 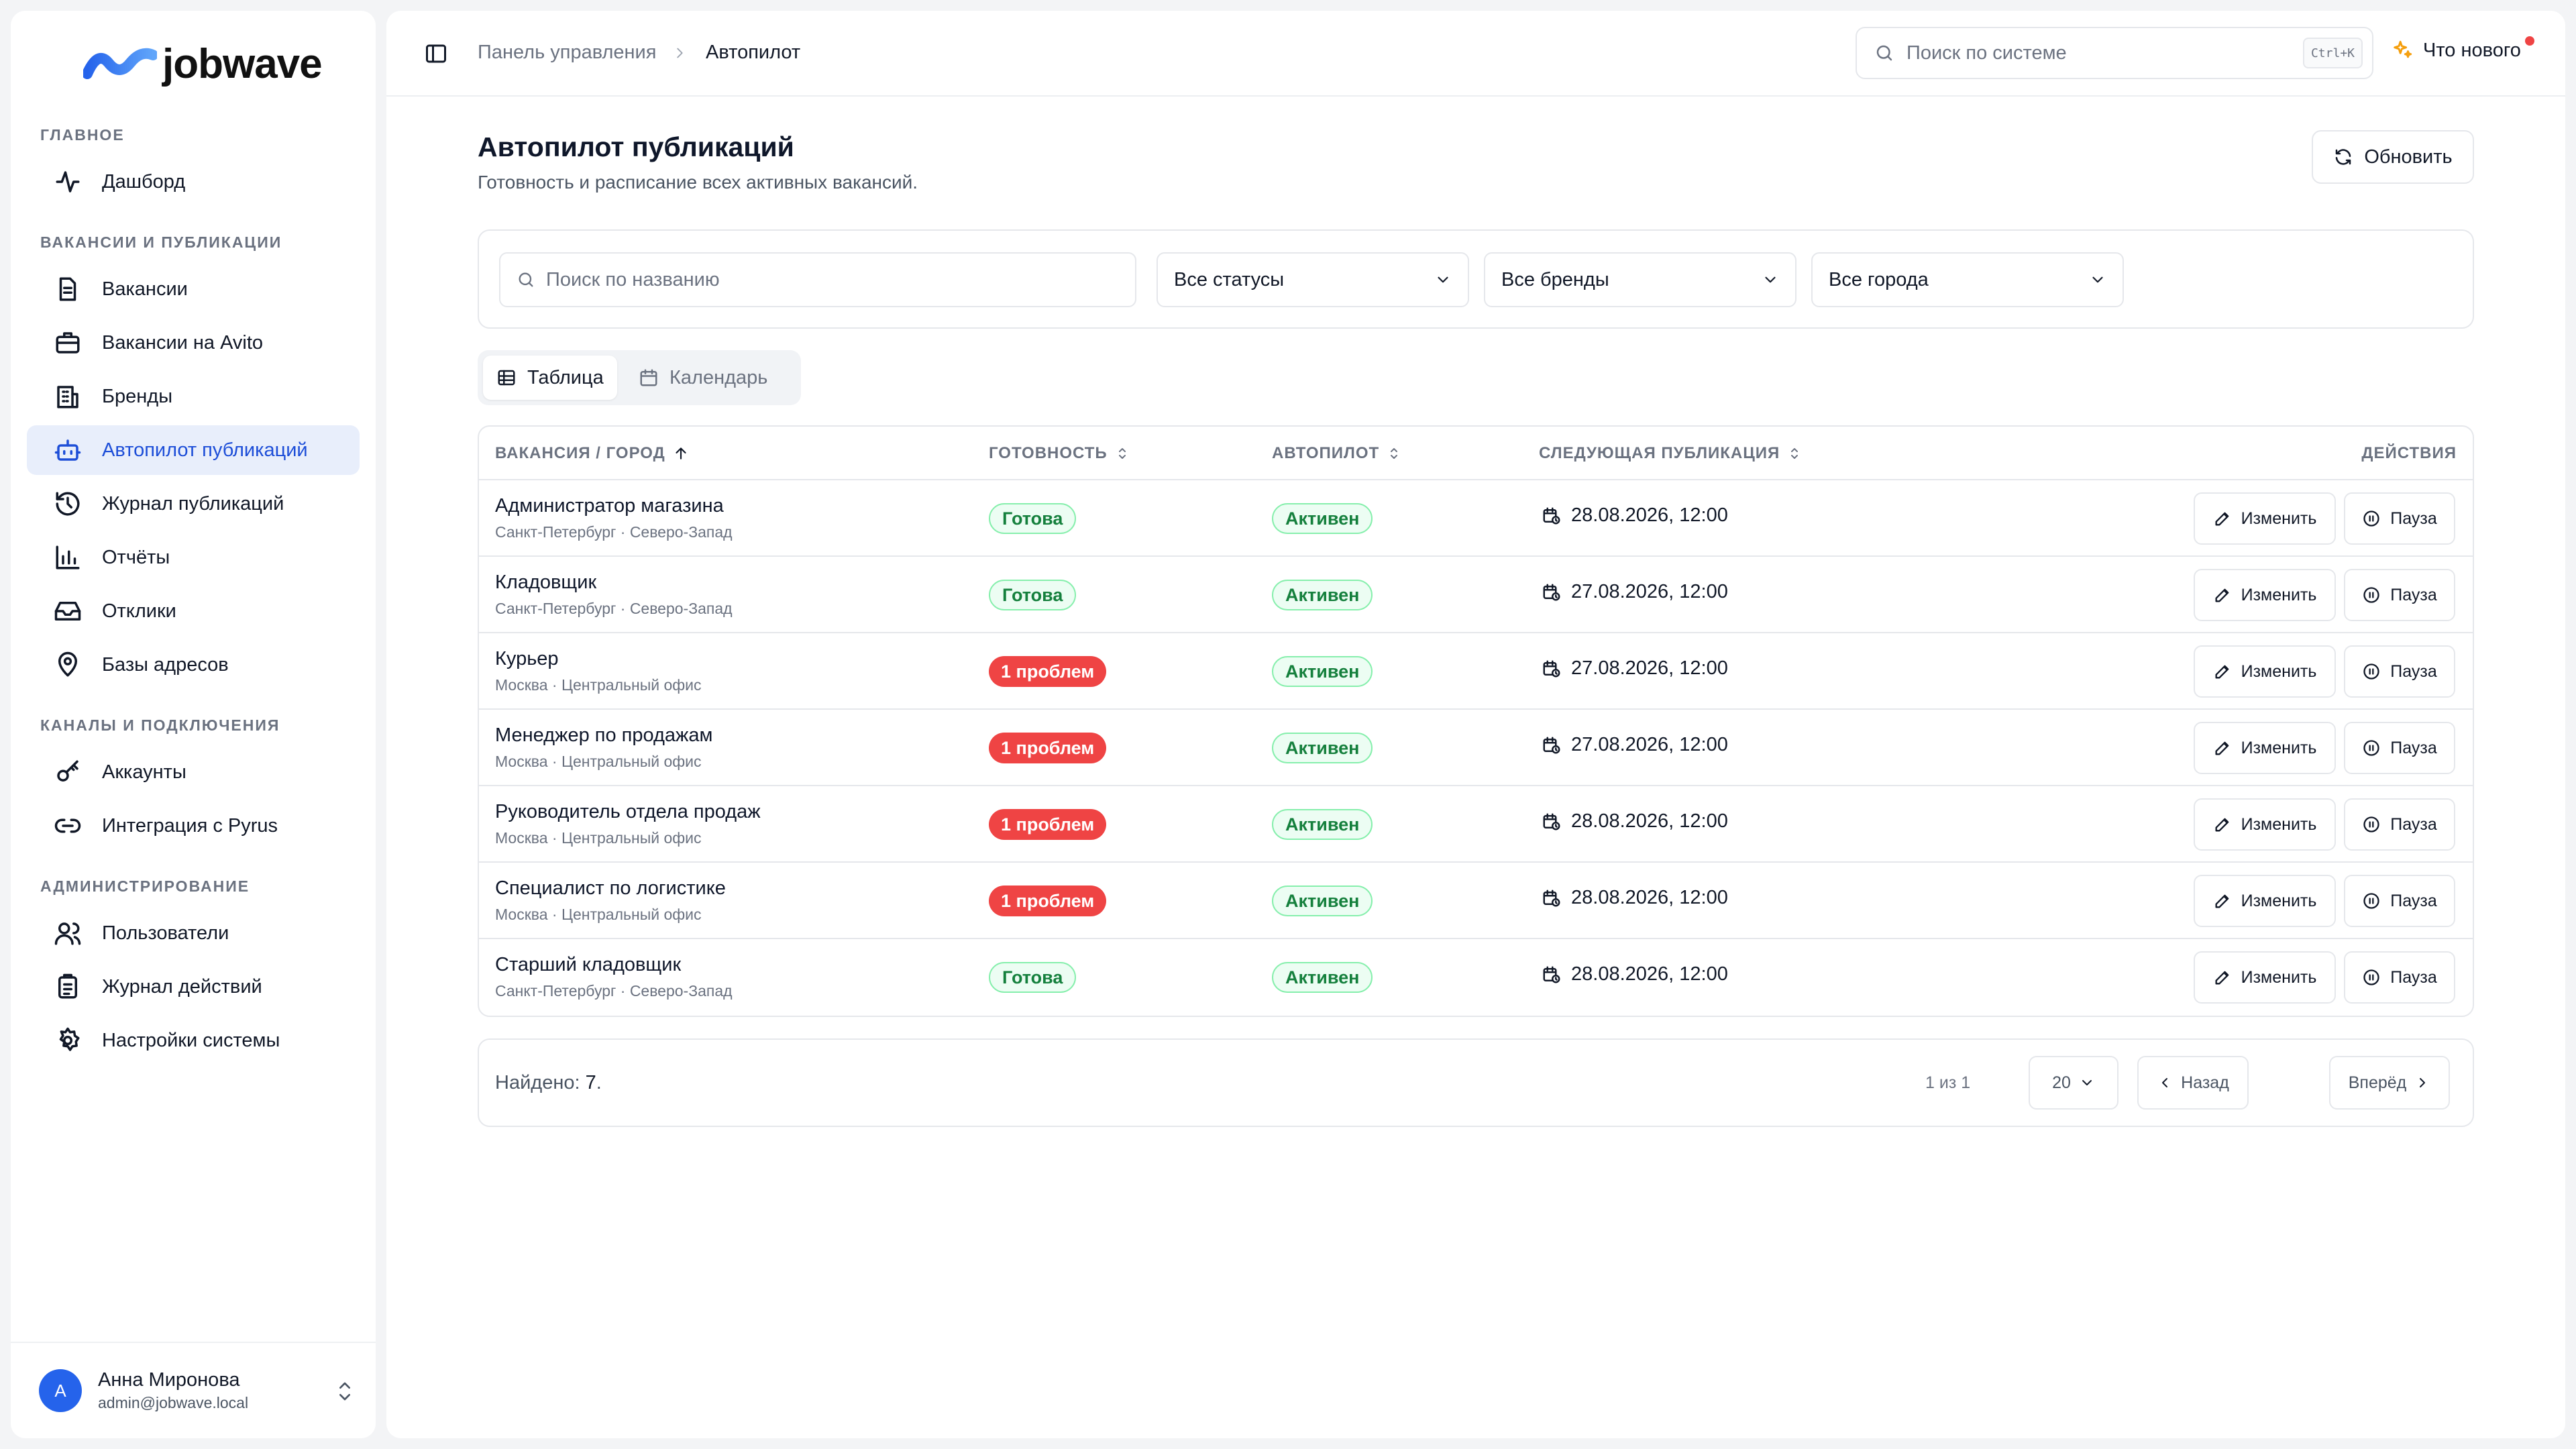 What do you see at coordinates (60, 1390) in the screenshot?
I see `avatar: А` at bounding box center [60, 1390].